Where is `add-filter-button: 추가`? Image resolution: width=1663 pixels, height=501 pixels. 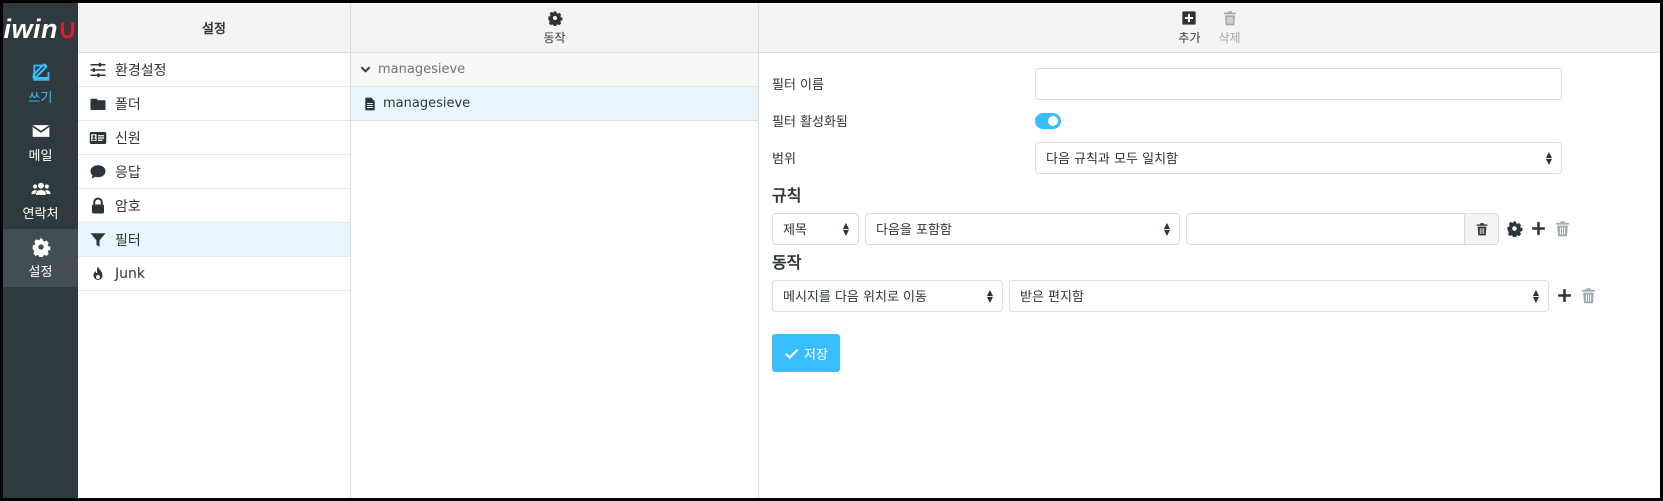
add-filter-button: 추가 is located at coordinates (1189, 27).